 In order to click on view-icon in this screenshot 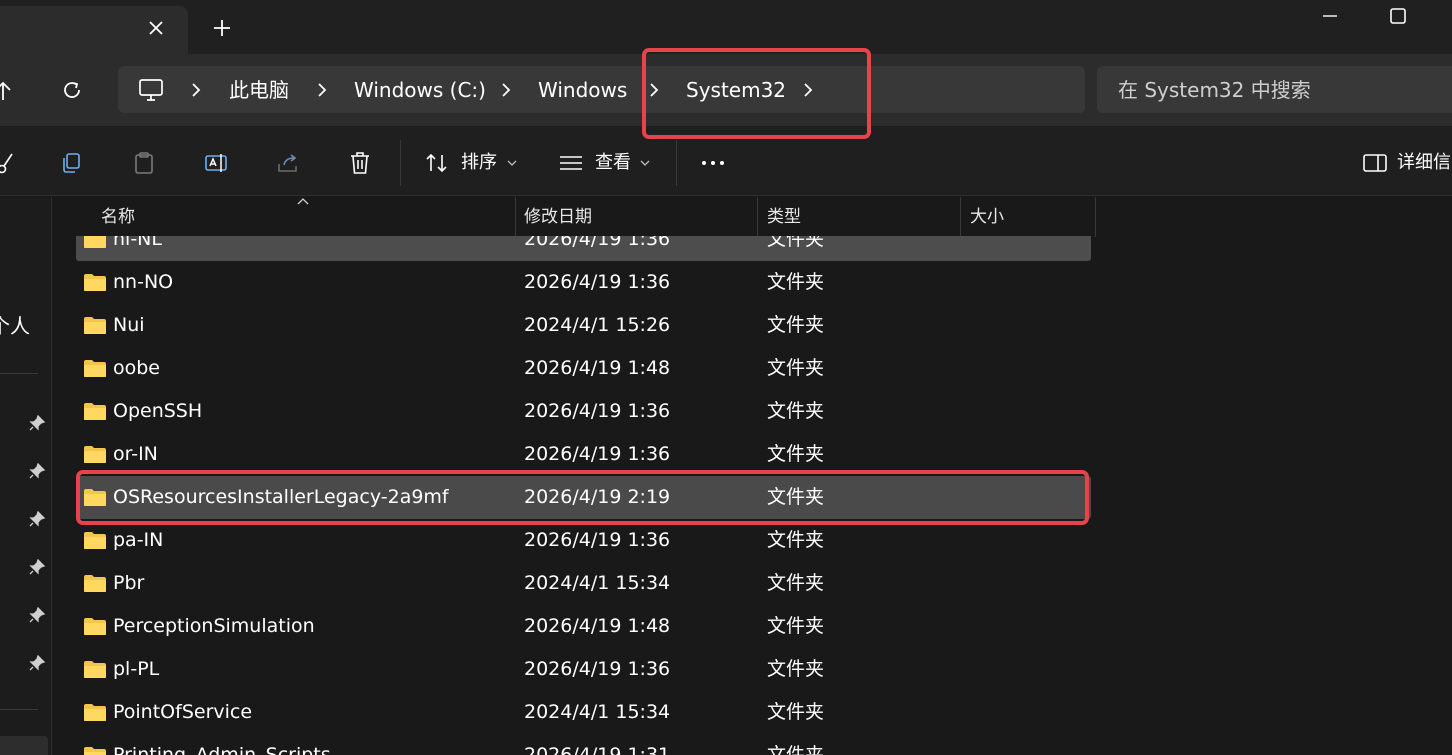, I will do `click(571, 163)`.